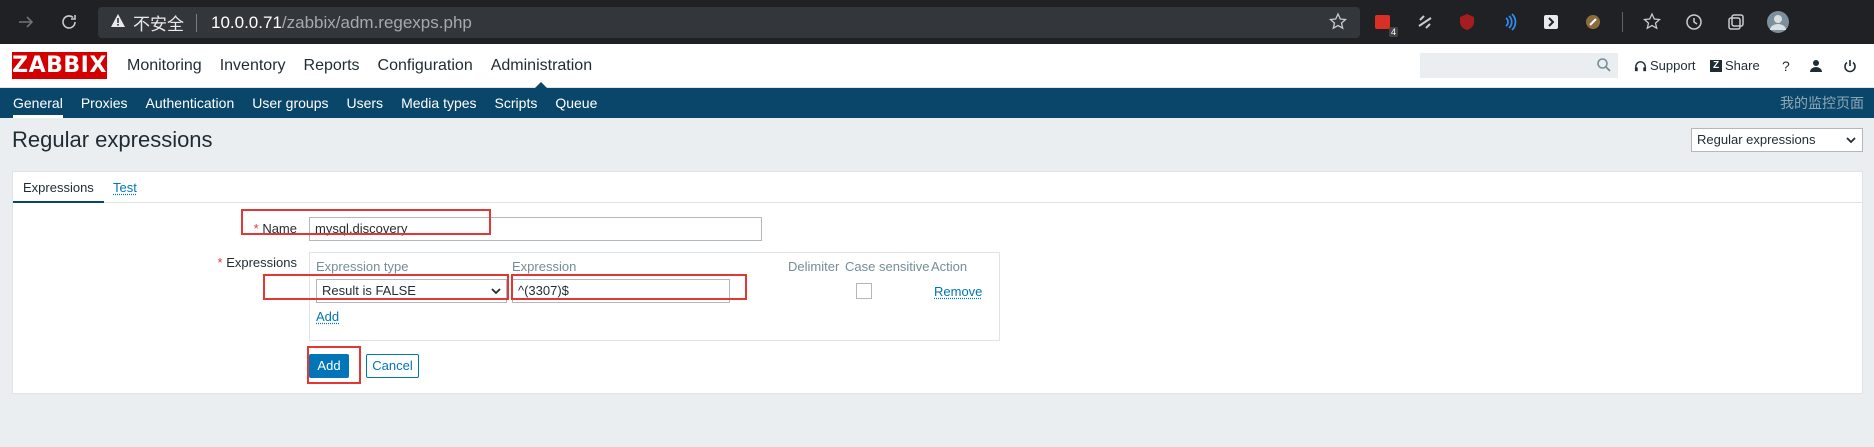  Describe the element at coordinates (937, 187) in the screenshot. I see `form-tabs: Expressions Test` at that location.